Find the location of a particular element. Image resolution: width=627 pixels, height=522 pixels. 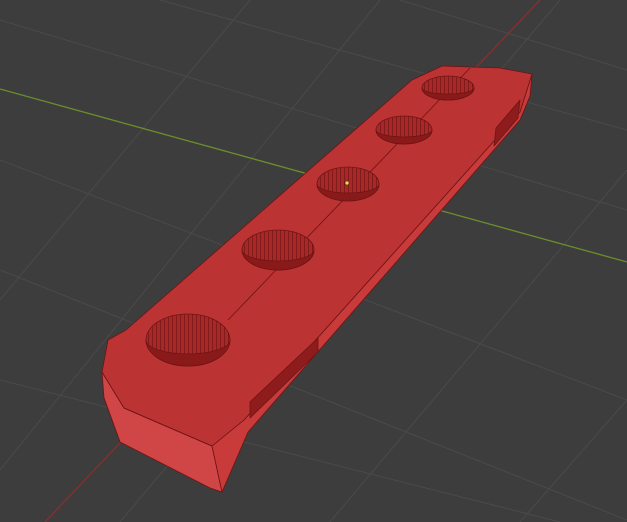

object-origin-dot is located at coordinates (347, 183).